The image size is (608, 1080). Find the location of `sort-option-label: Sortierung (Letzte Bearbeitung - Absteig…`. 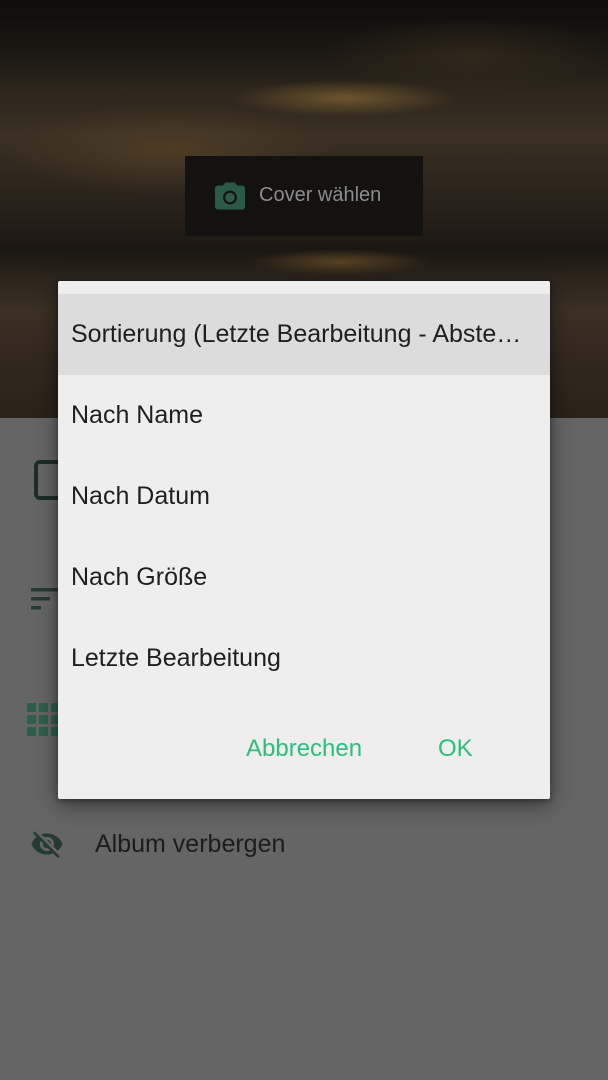

sort-option-label: Sortierung (Letzte Bearbeitung - Absteig… is located at coordinates (310, 334).